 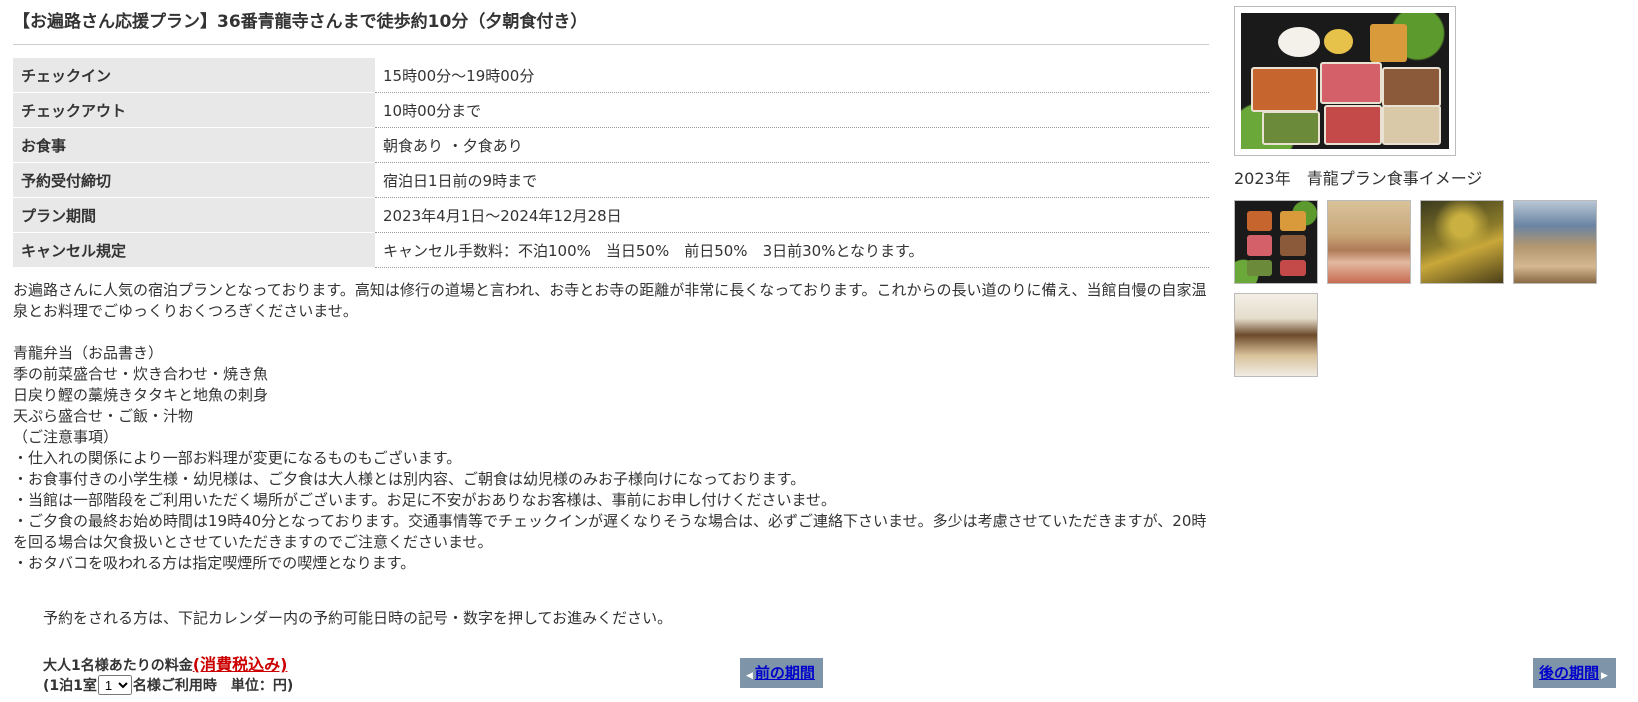 What do you see at coordinates (792, 145) in the screenshot?
I see `meal-value: 朝食あり ・夕食あり` at bounding box center [792, 145].